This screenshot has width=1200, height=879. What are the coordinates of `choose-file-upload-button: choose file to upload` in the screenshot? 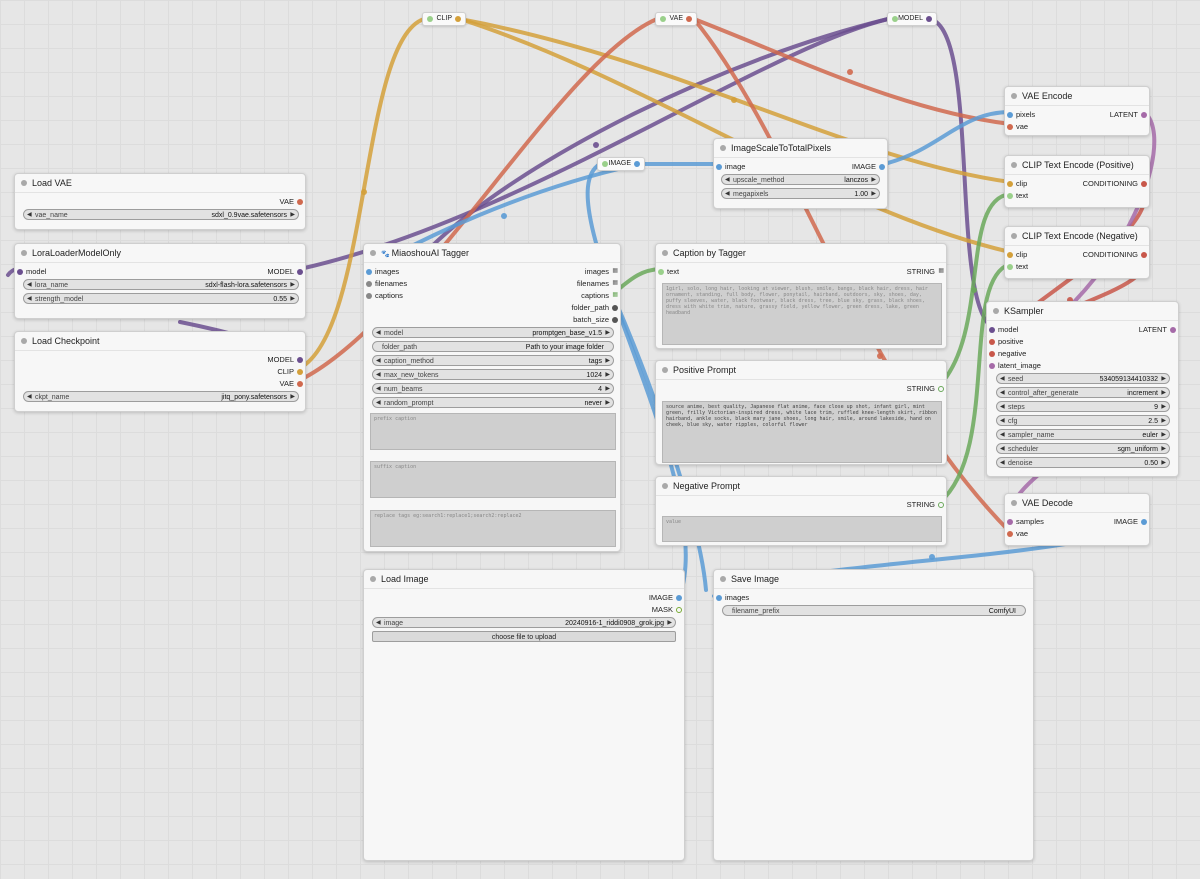 It's located at (524, 636).